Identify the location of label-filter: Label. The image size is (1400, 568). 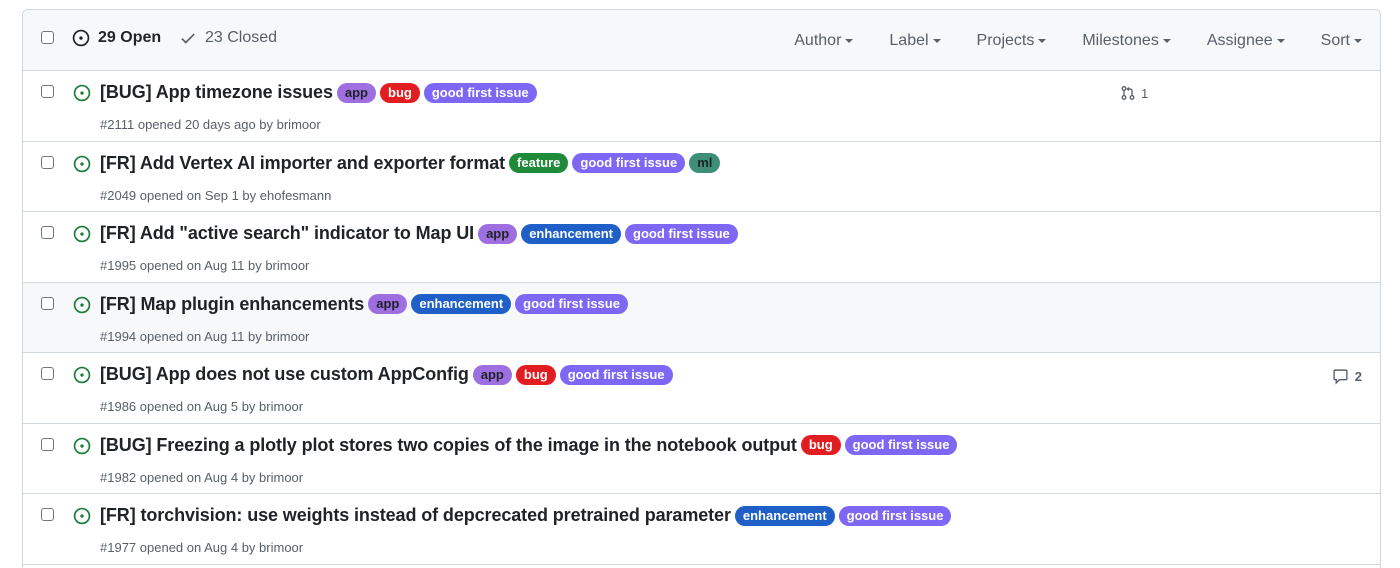
(915, 41).